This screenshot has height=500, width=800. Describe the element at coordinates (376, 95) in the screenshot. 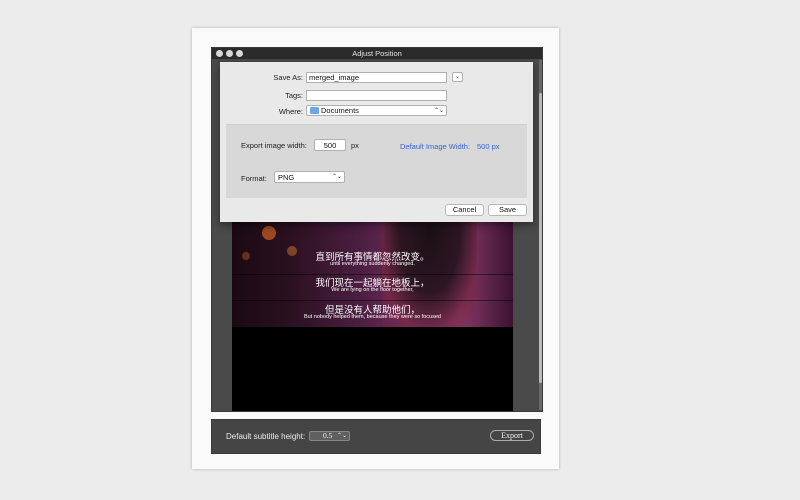

I see `tags-field` at that location.